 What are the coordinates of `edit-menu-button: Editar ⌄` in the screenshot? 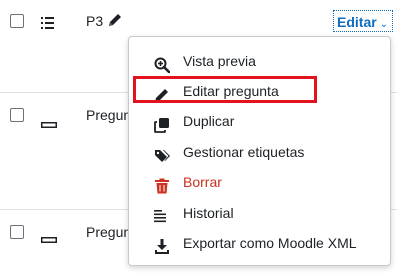 It's located at (363, 21).